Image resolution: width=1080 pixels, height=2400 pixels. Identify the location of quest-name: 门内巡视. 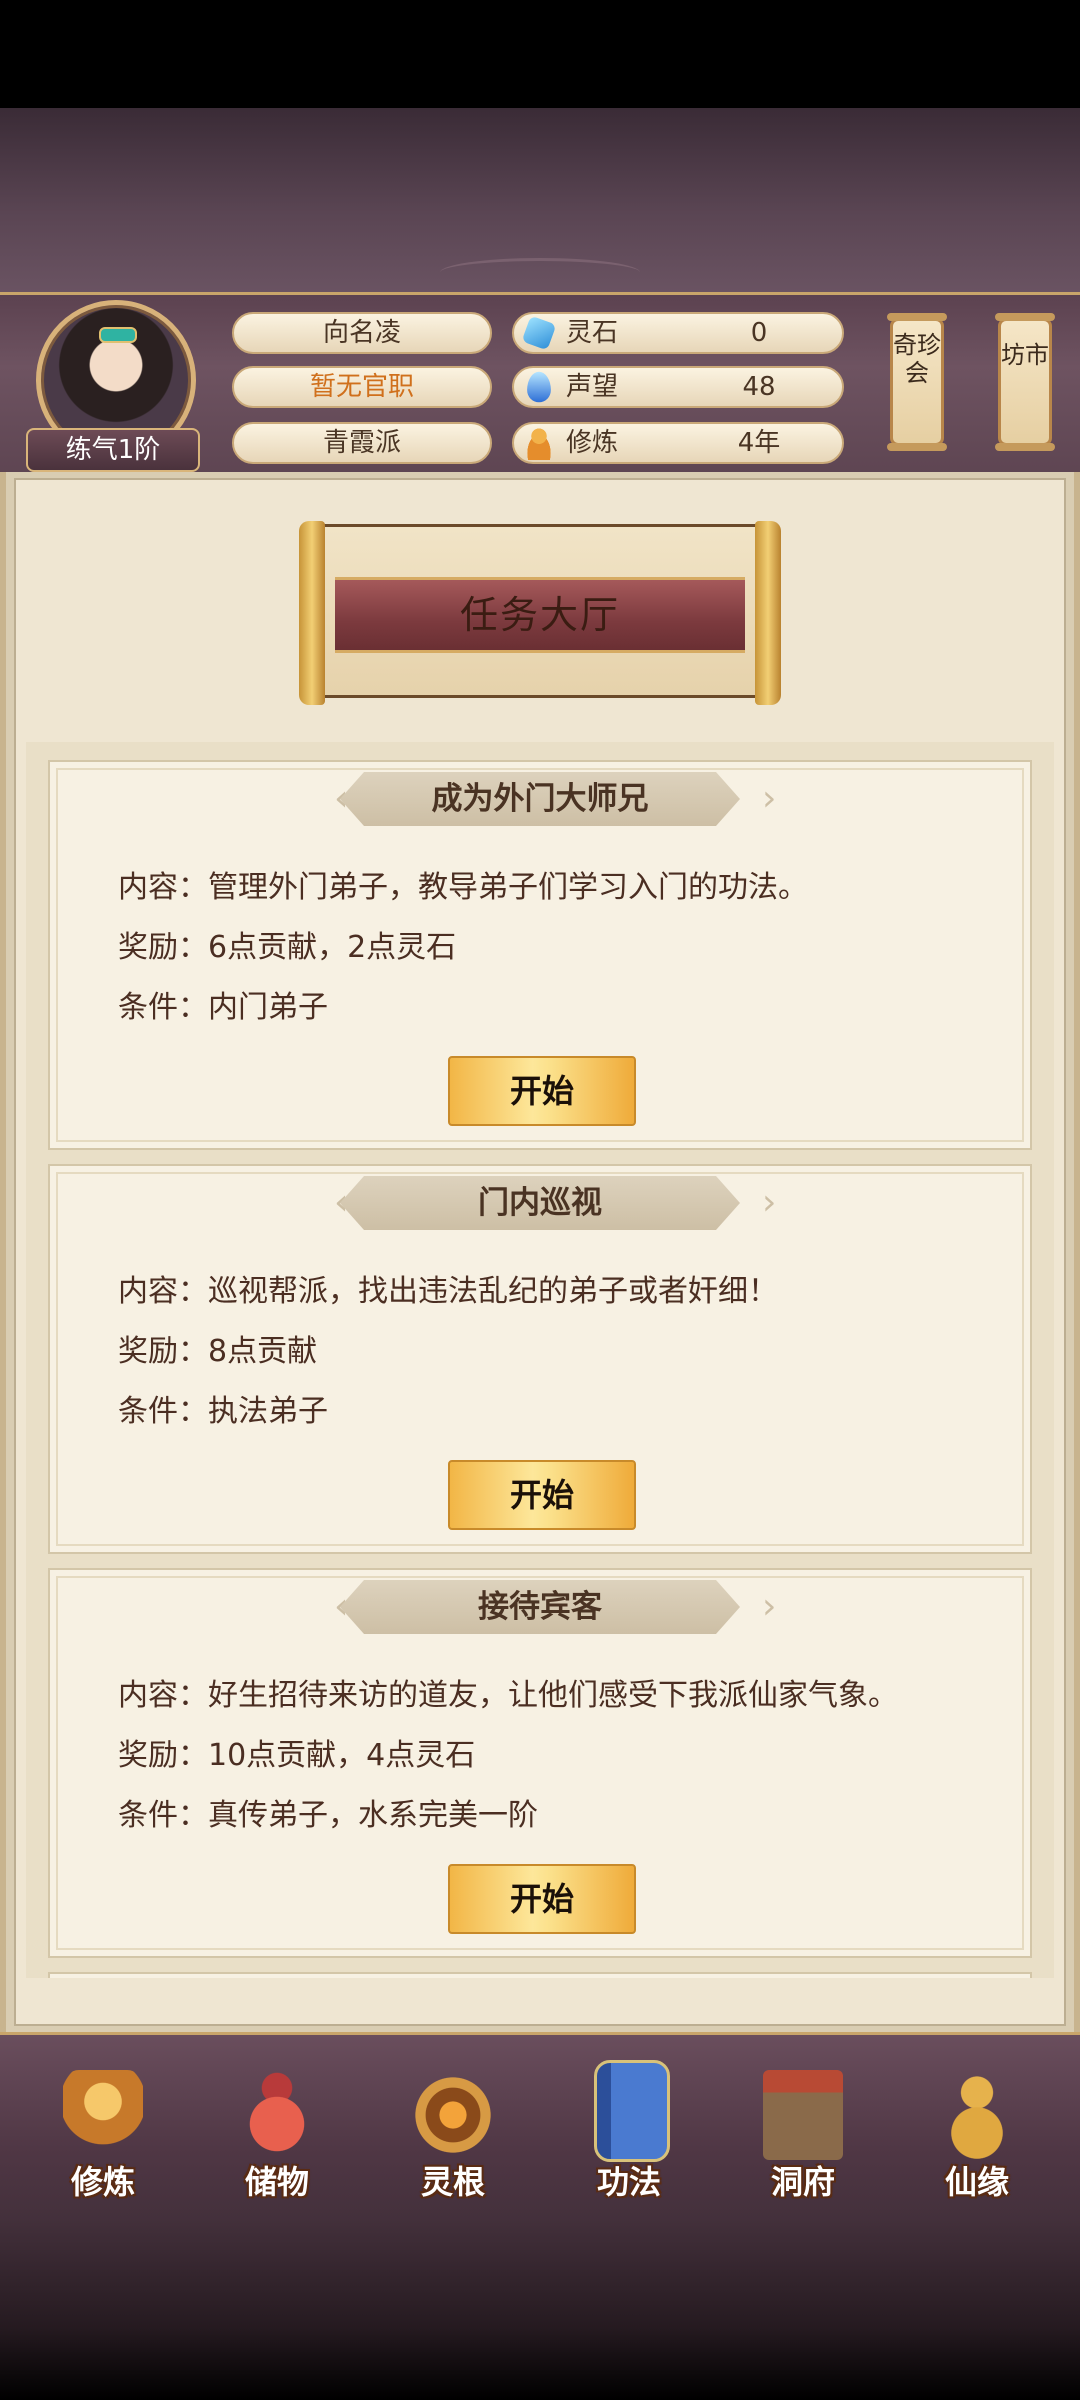
(540, 1203).